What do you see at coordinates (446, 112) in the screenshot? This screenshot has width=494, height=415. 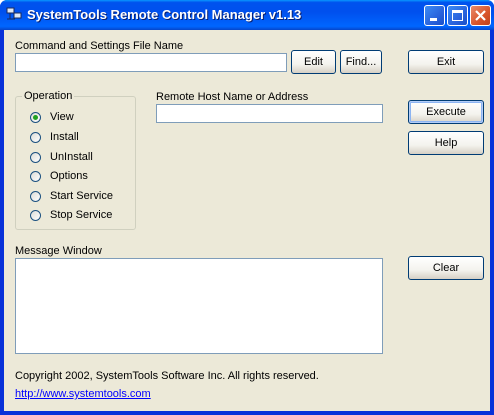 I see `execute-button: Execute` at bounding box center [446, 112].